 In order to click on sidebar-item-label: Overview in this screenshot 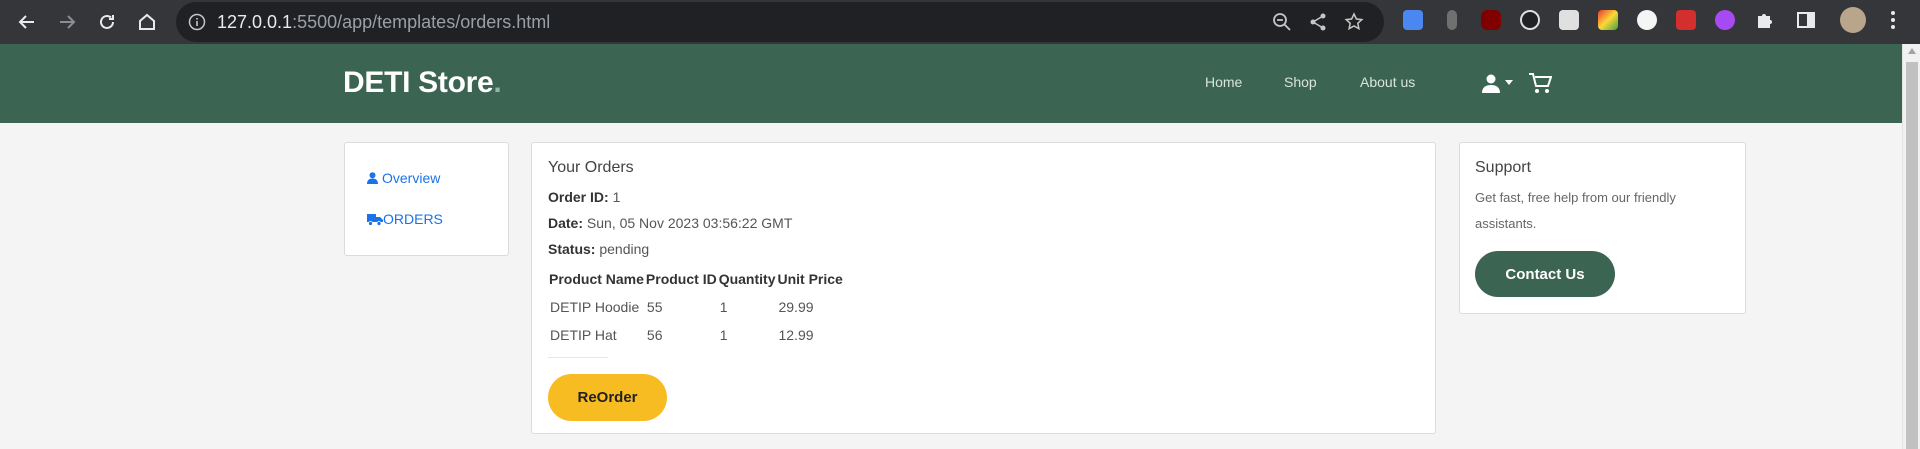, I will do `click(411, 178)`.